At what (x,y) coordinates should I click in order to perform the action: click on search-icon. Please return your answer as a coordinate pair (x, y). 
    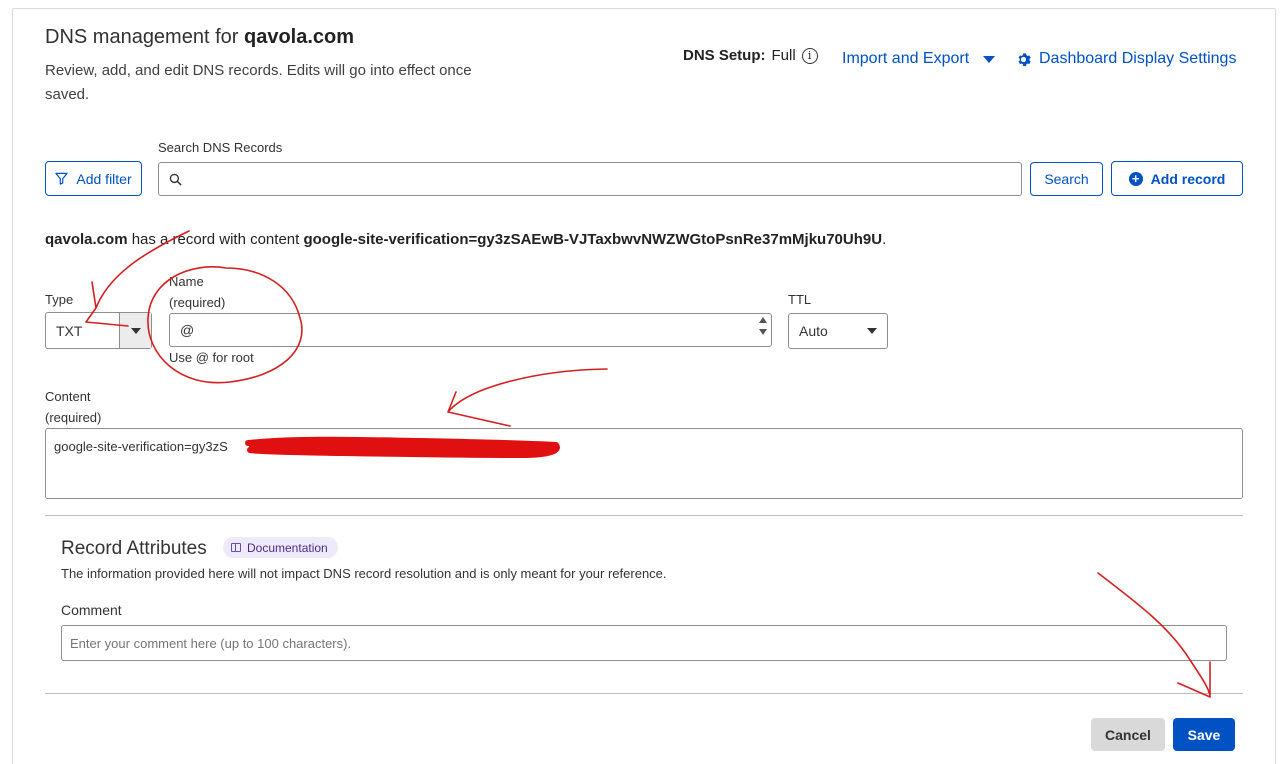
    Looking at the image, I should click on (175, 179).